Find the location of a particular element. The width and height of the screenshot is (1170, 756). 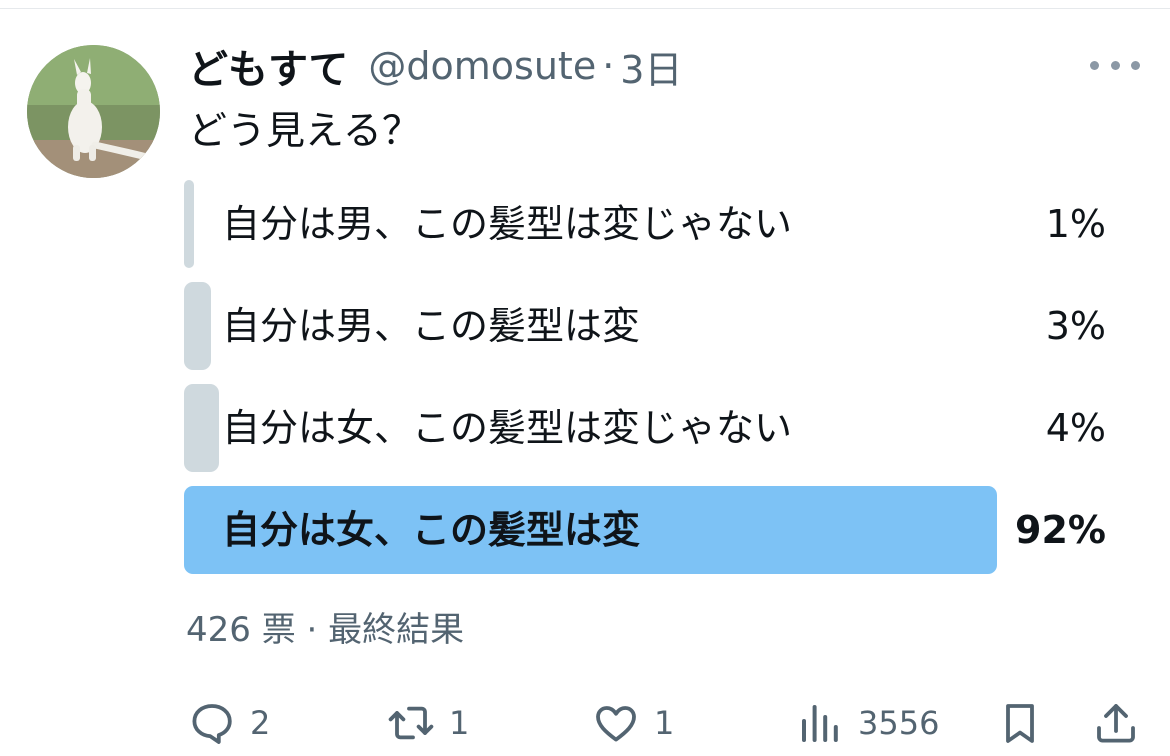

poll-option: 自分は女、この髪型は変じゃない 4% is located at coordinates (645, 428).